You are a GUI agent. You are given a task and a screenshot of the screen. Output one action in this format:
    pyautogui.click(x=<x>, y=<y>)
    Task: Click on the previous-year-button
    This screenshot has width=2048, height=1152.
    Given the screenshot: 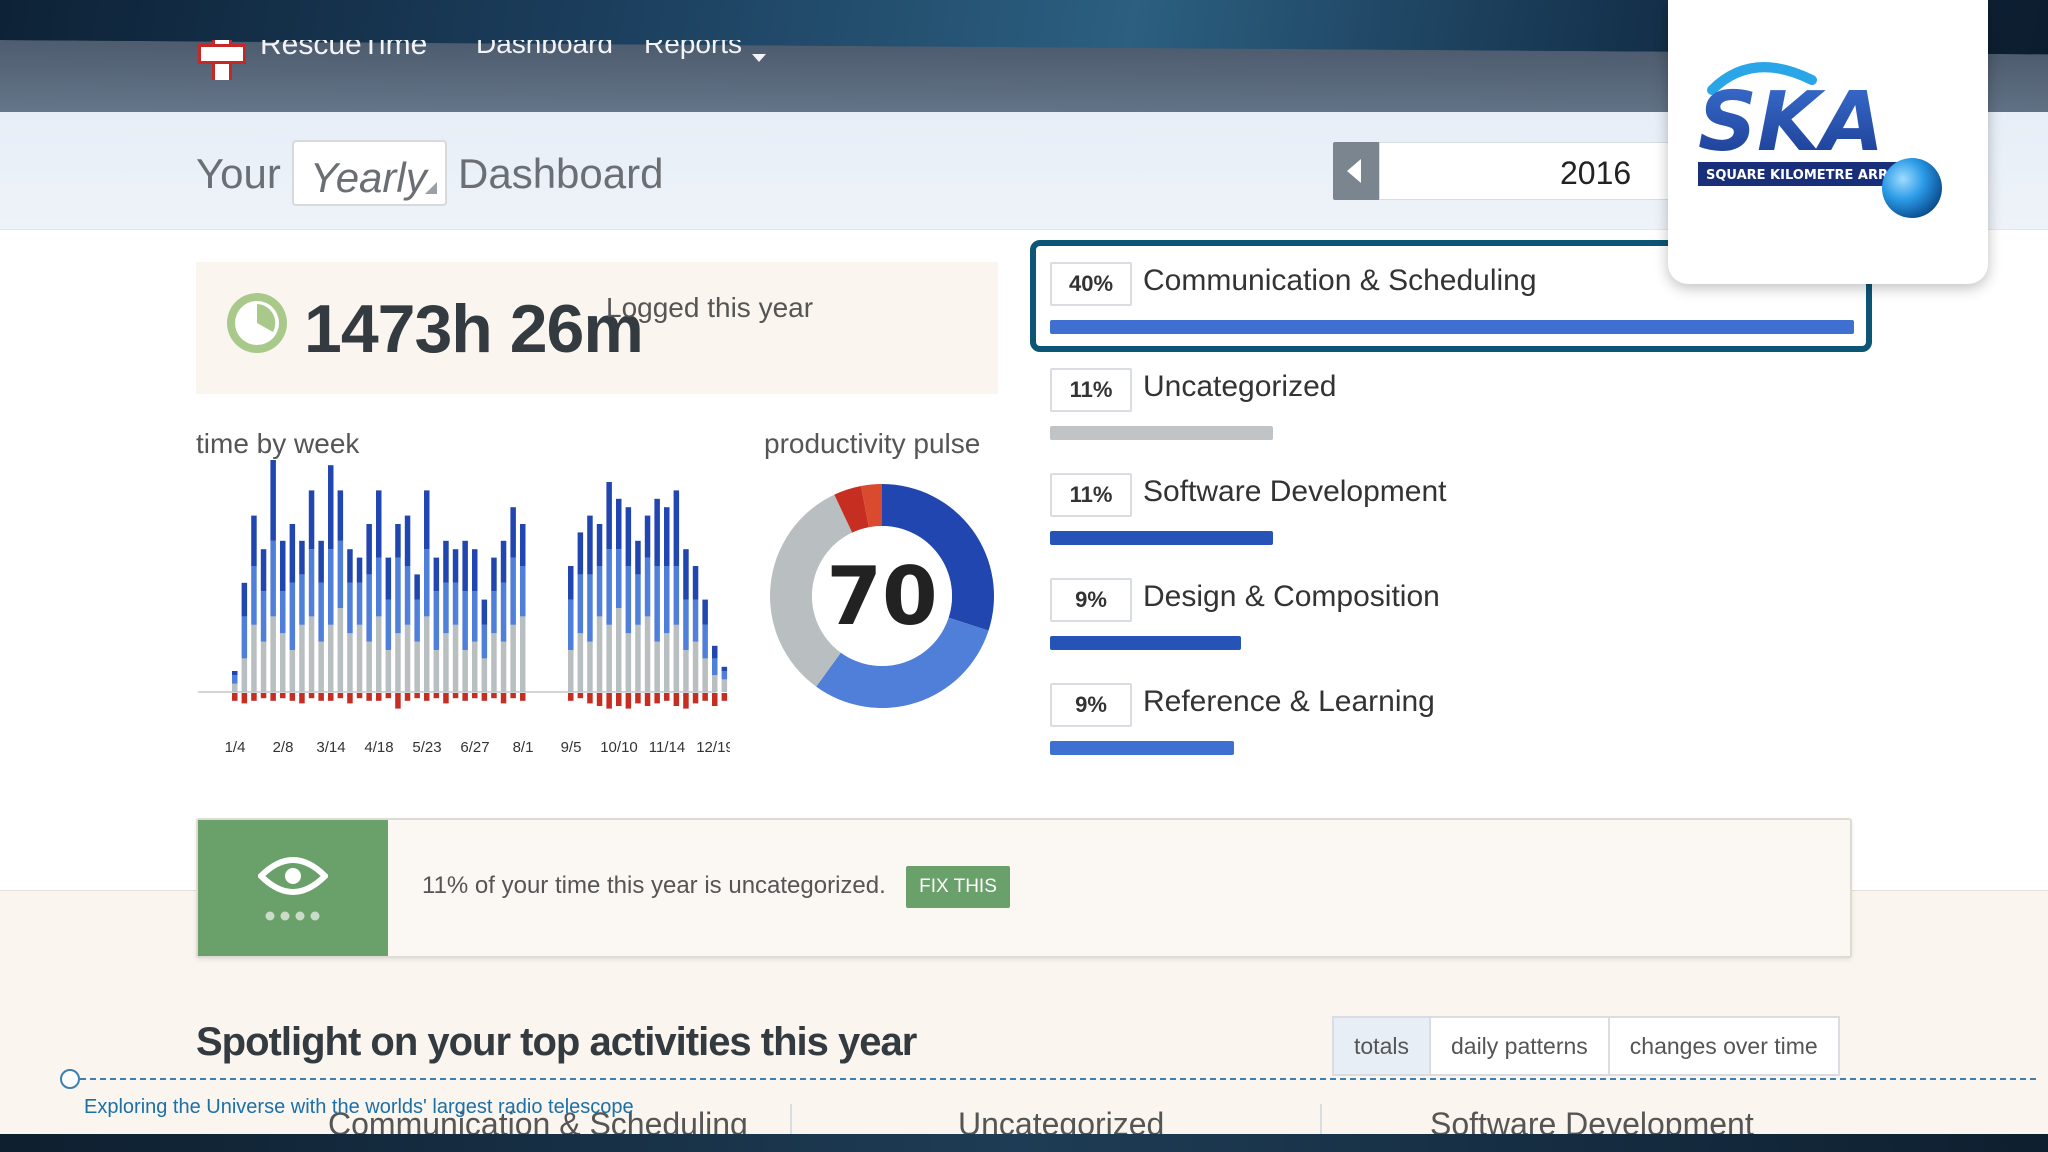 What is the action you would take?
    pyautogui.click(x=1356, y=171)
    